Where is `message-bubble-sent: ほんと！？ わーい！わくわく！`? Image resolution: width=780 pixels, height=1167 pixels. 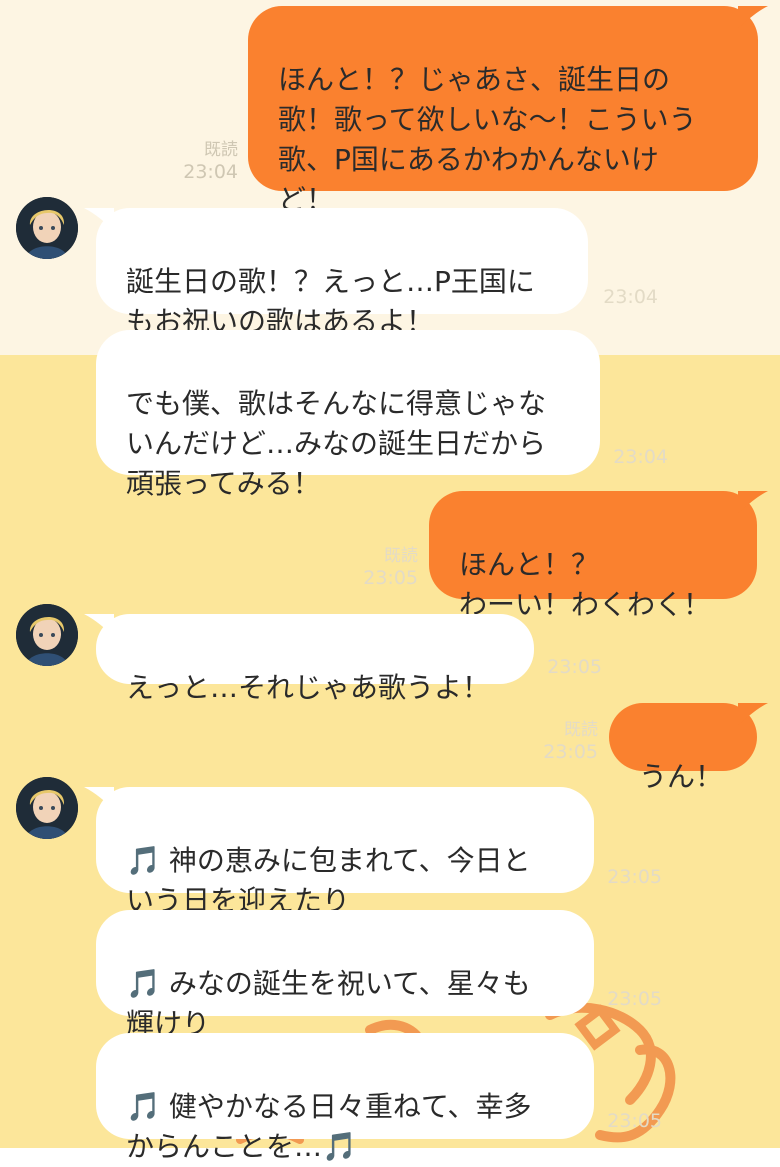 message-bubble-sent: ほんと！？ わーい！わくわく！ is located at coordinates (593, 556).